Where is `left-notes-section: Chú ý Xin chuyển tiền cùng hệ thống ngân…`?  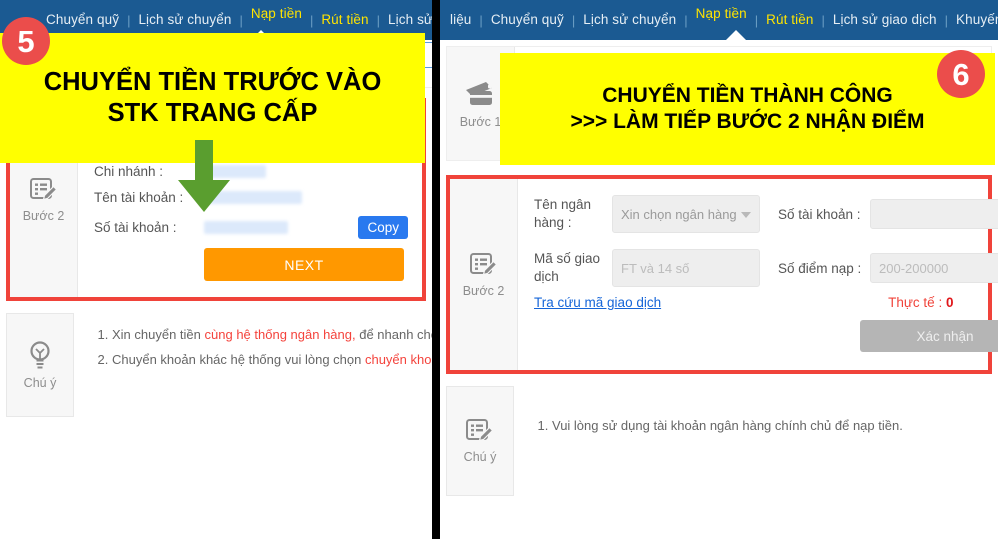 left-notes-section: Chú ý Xin chuyển tiền cùng hệ thống ngân… is located at coordinates (219, 365).